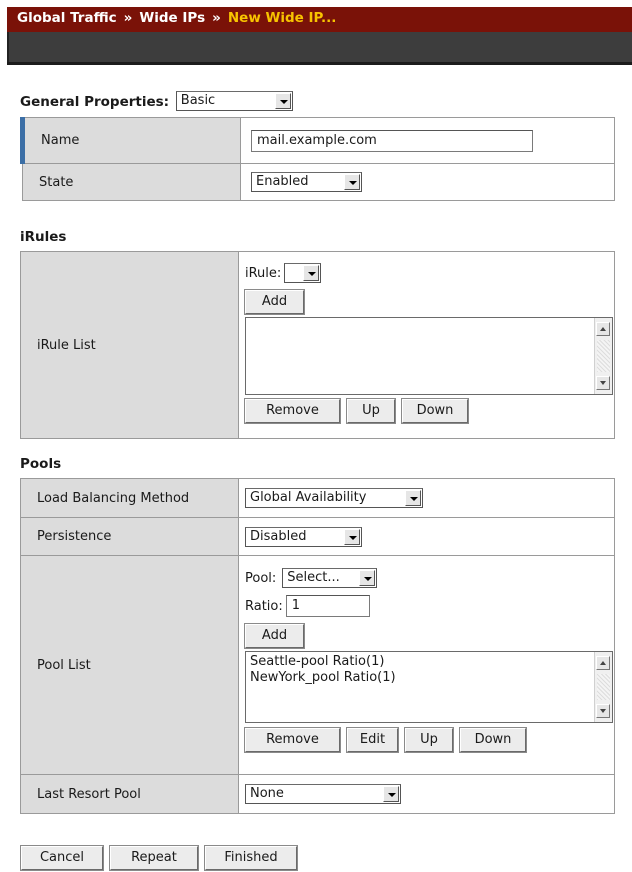 The height and width of the screenshot is (872, 632). Describe the element at coordinates (371, 411) in the screenshot. I see `irule-up-button: Up` at that location.